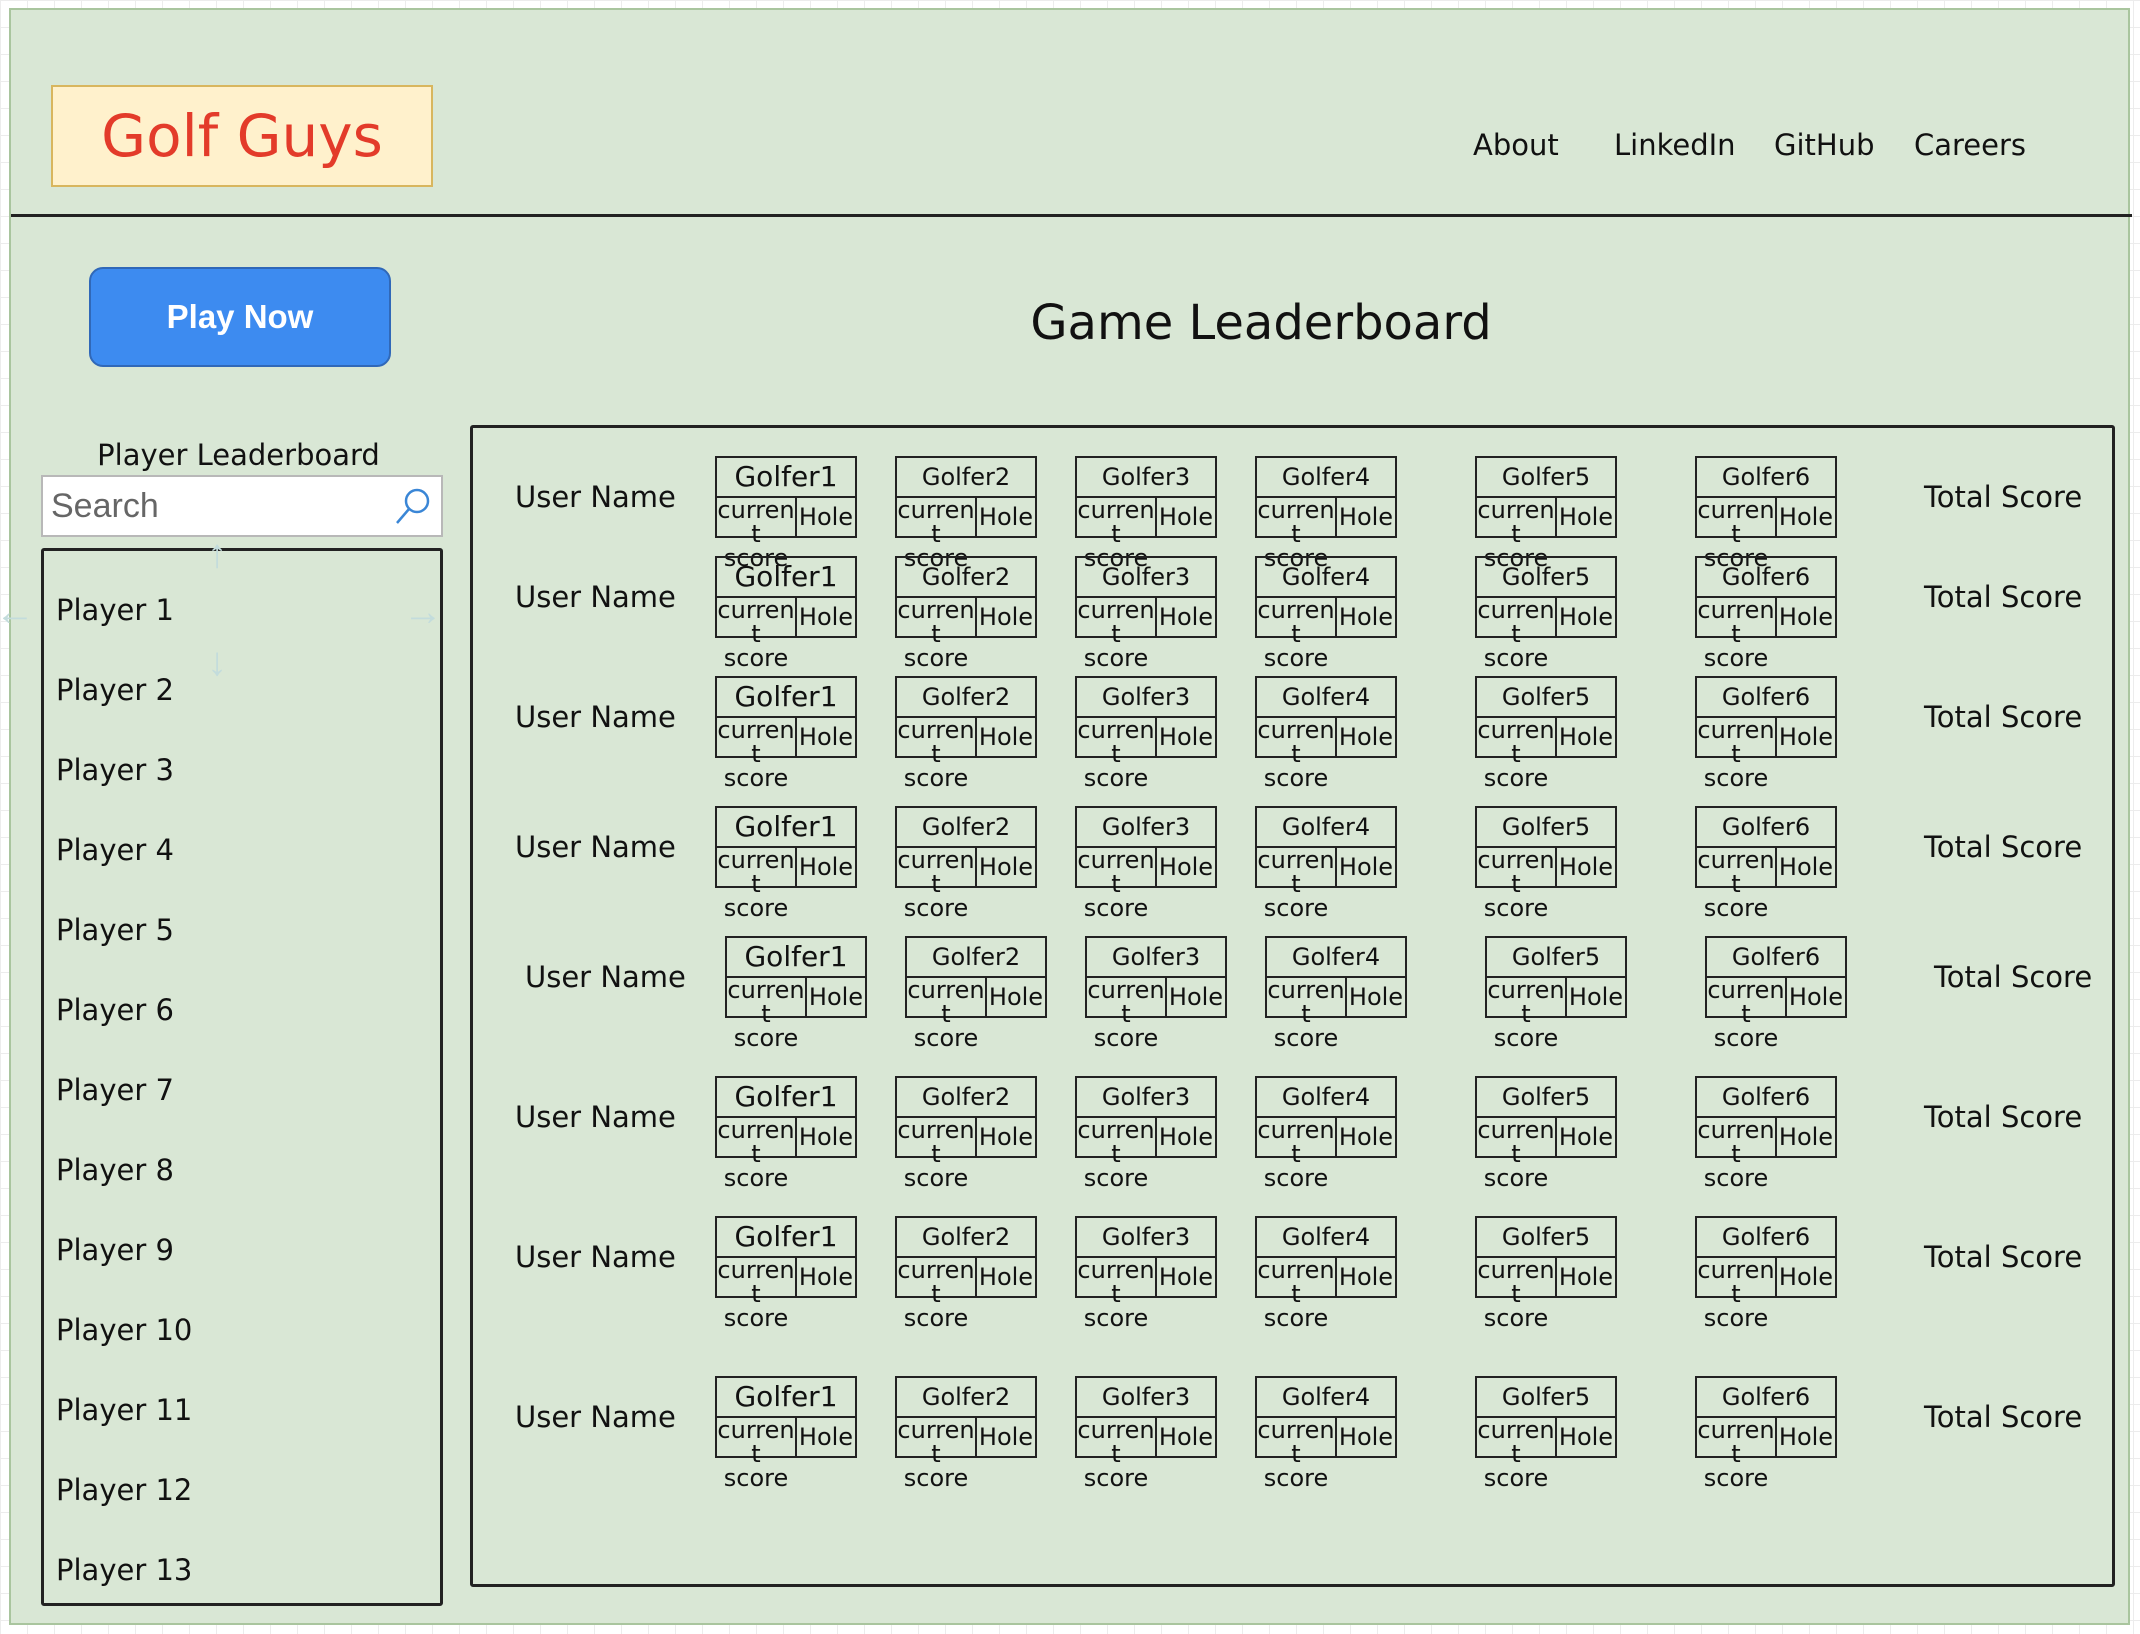  What do you see at coordinates (124, 1570) in the screenshot?
I see `player-list-item: Player 13` at bounding box center [124, 1570].